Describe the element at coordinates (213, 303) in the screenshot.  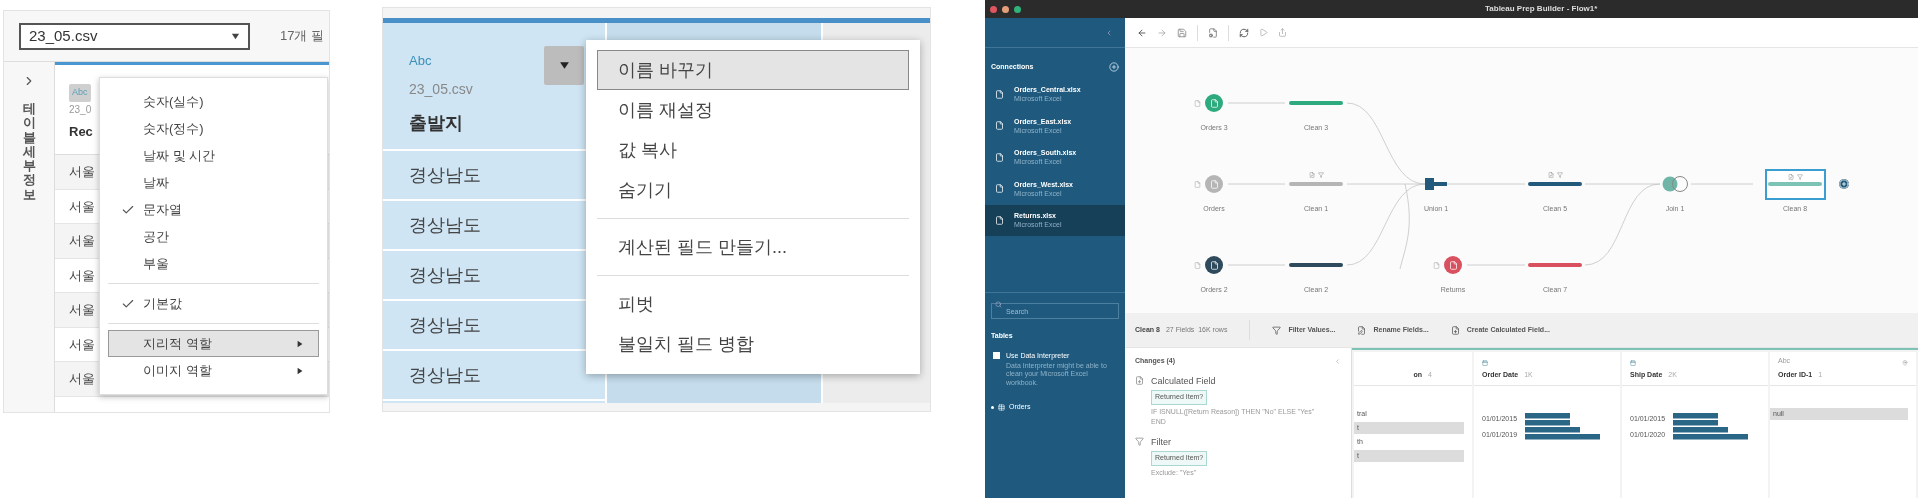
I see `menu-item: 기본값` at that location.